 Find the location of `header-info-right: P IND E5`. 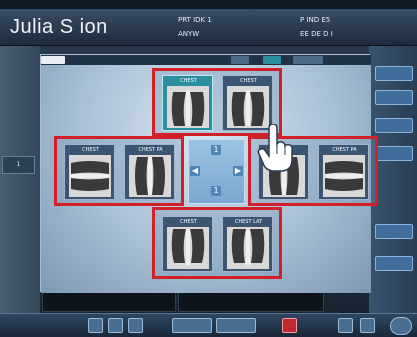

header-info-right: P IND E5 is located at coordinates (315, 20).